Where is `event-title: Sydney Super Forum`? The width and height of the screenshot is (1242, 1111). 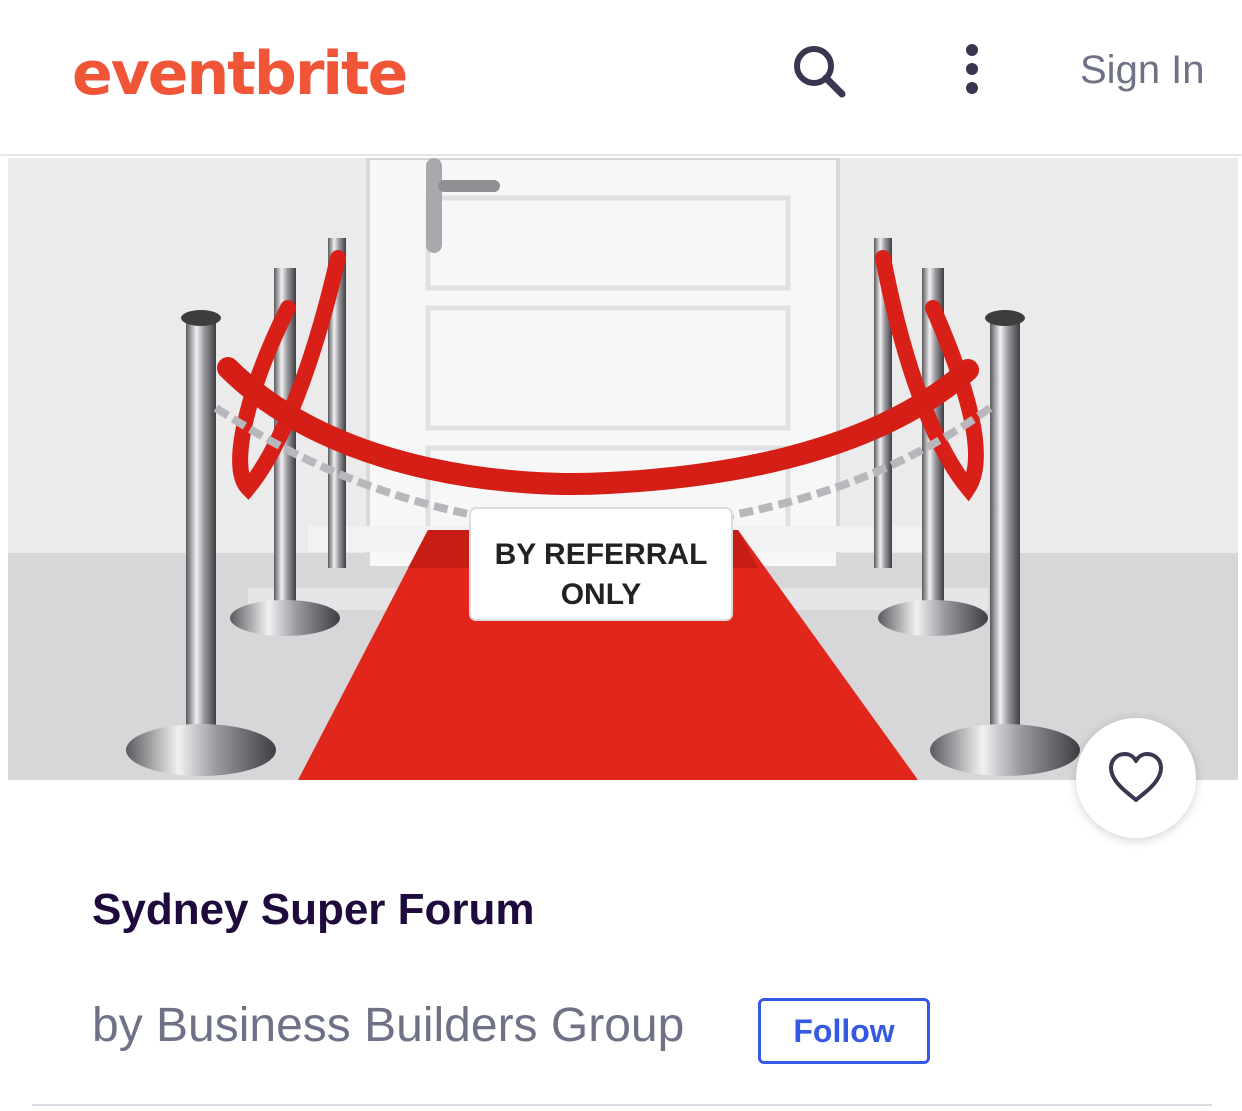 event-title: Sydney Super Forum is located at coordinates (313, 909).